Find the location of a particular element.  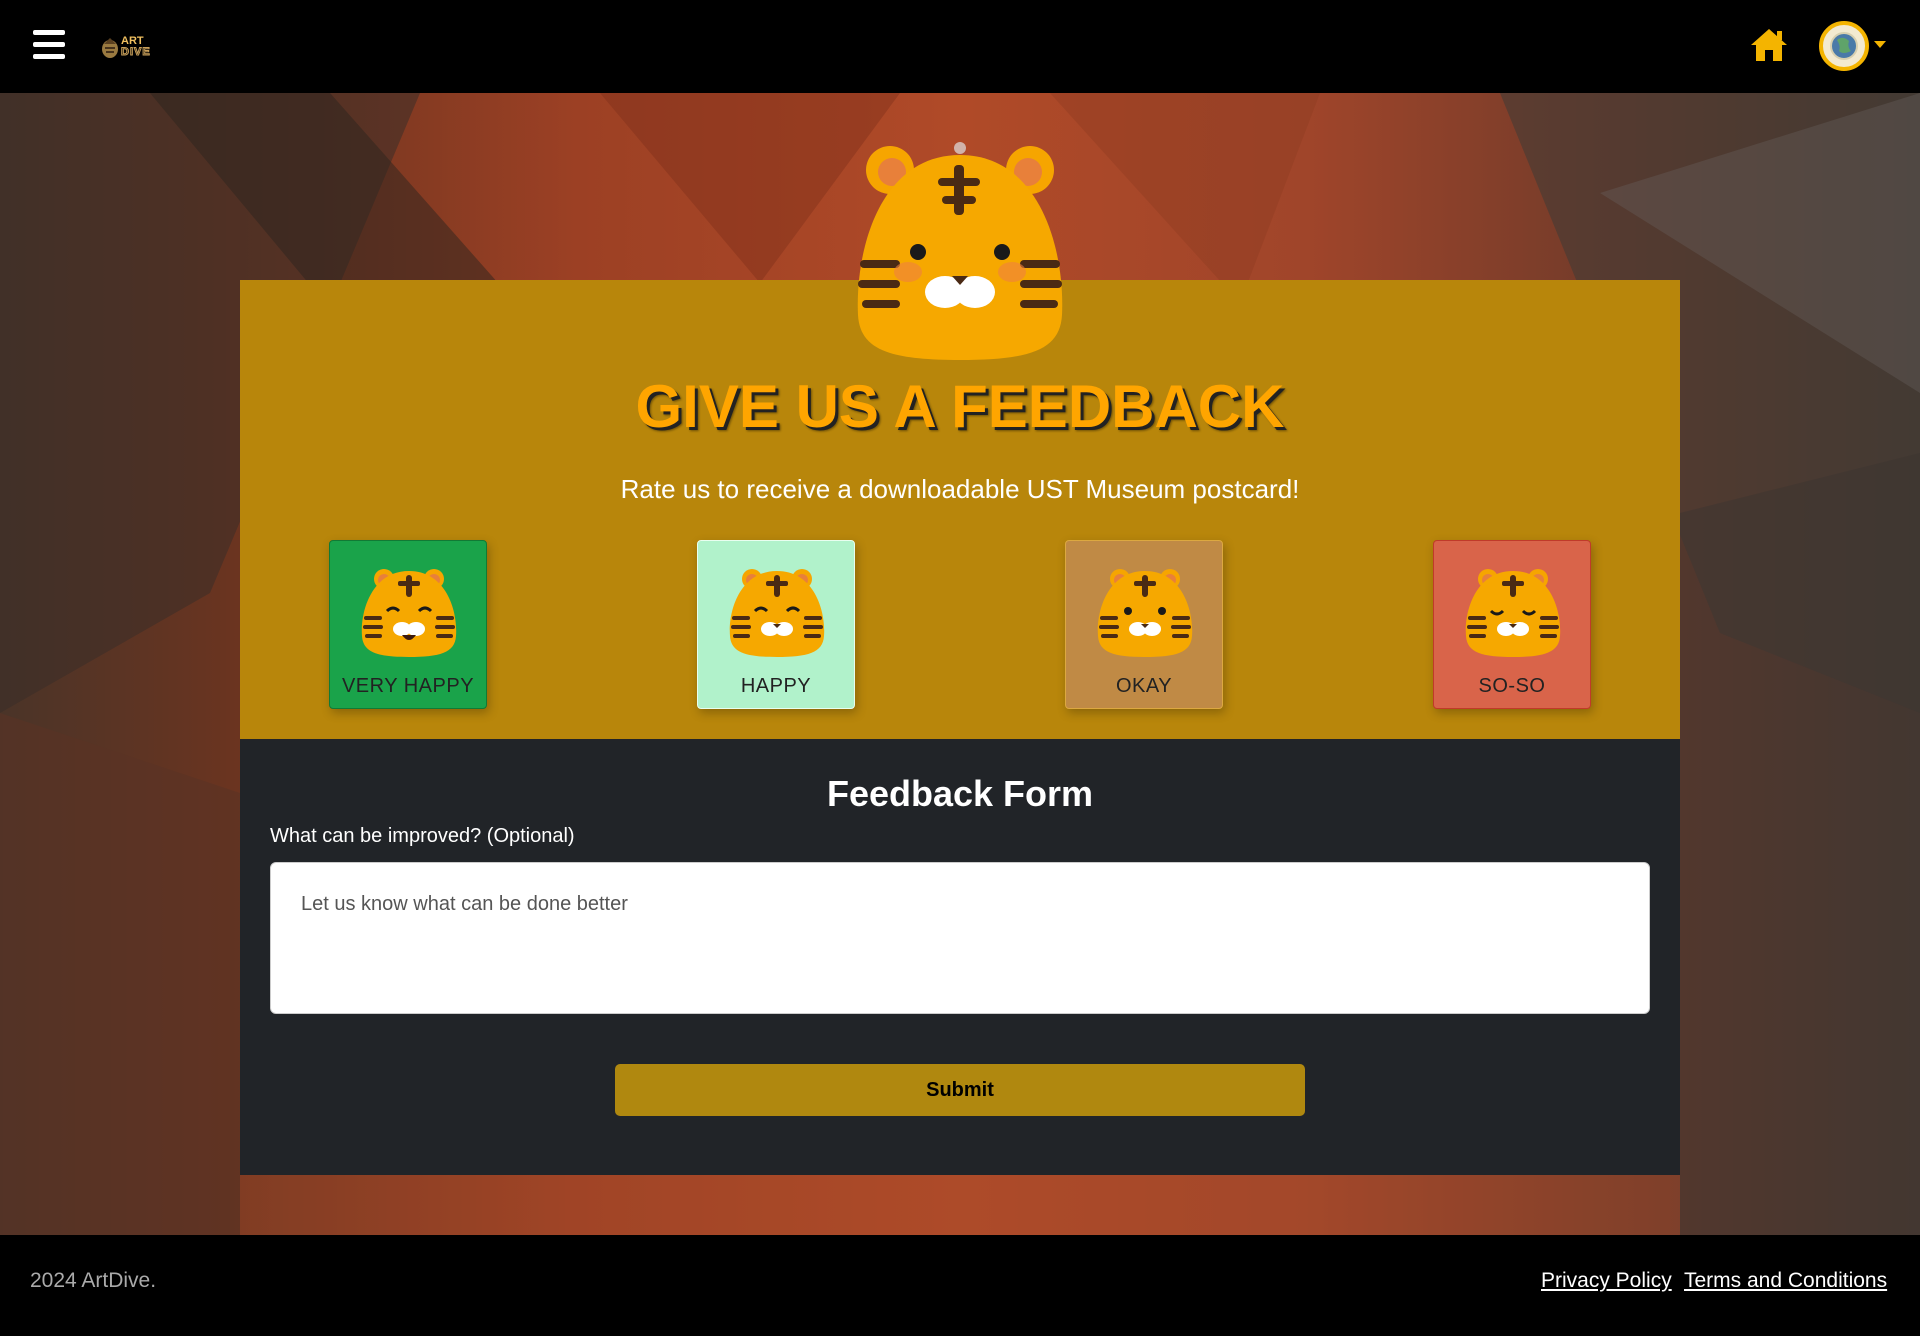

home-icon is located at coordinates (1769, 45).